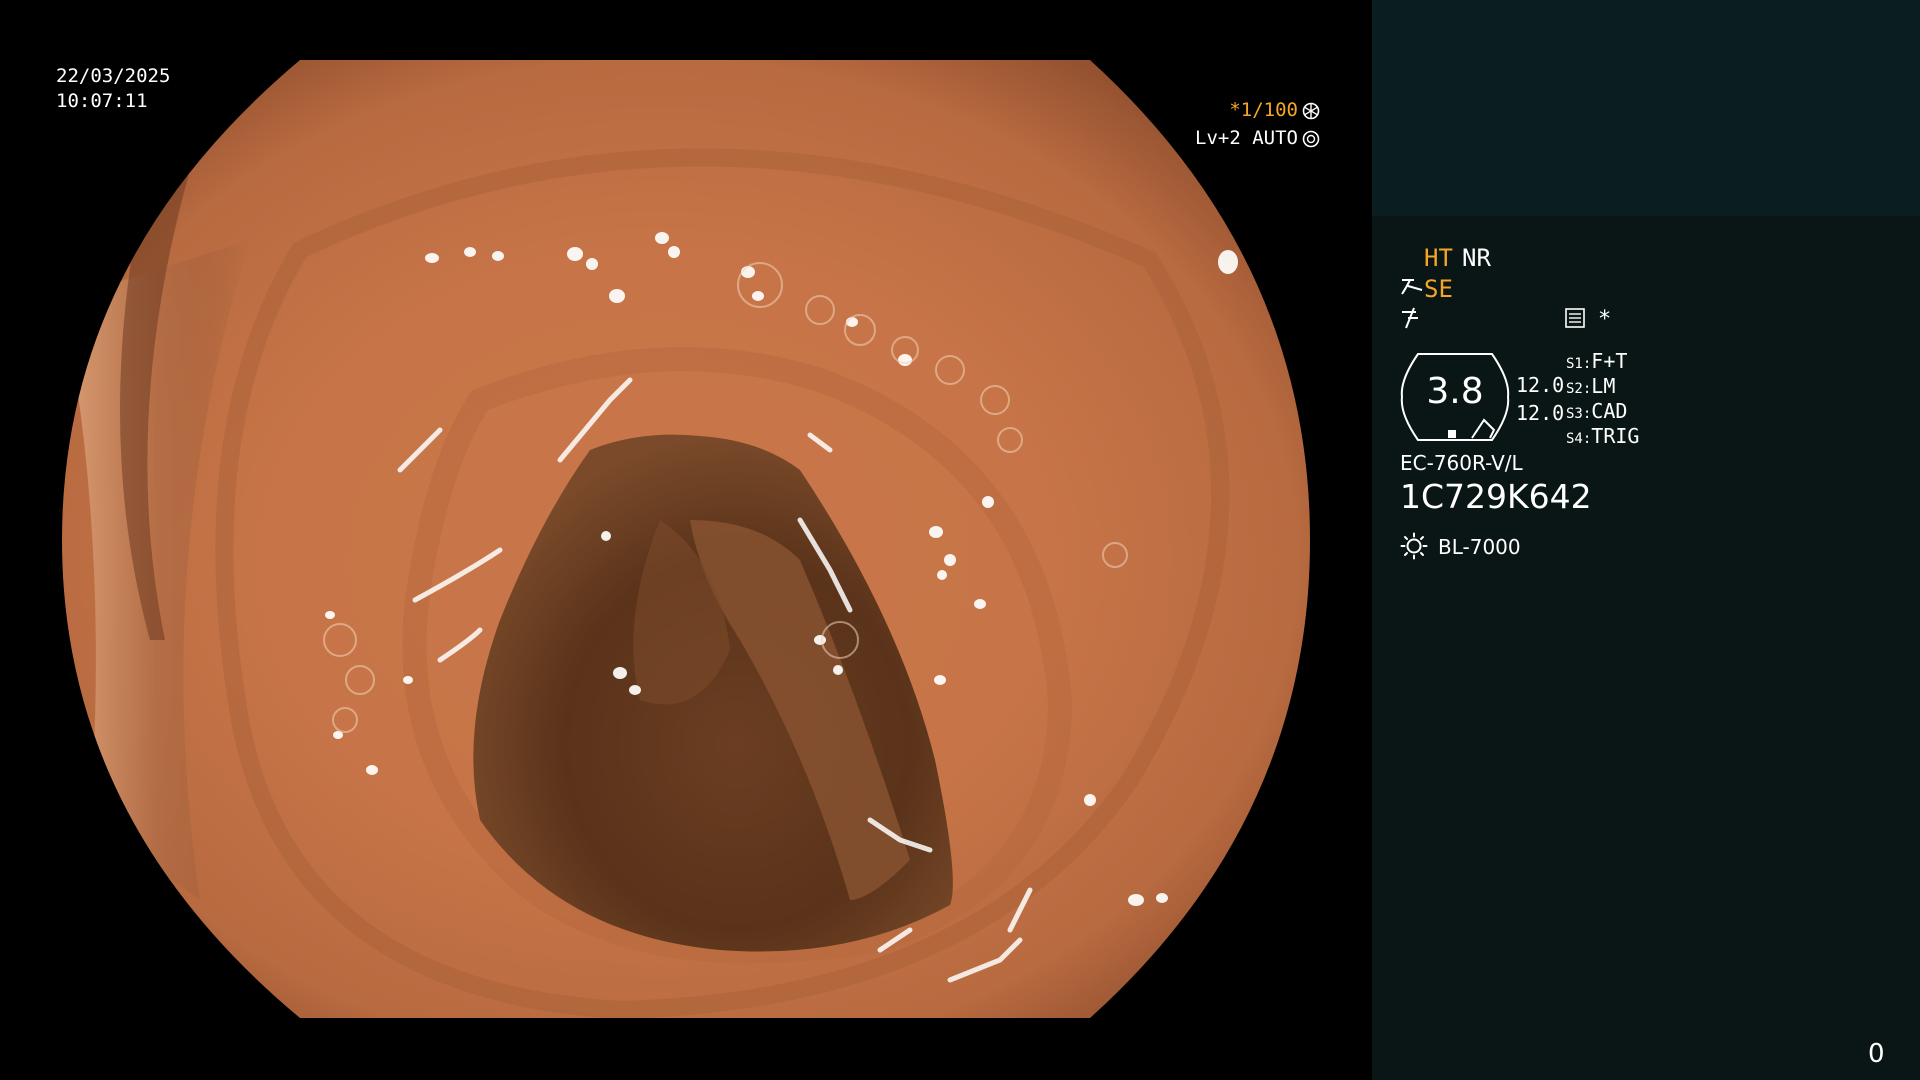  Describe the element at coordinates (1496, 496) in the screenshot. I see `scope-serial: 1C729K642` at that location.